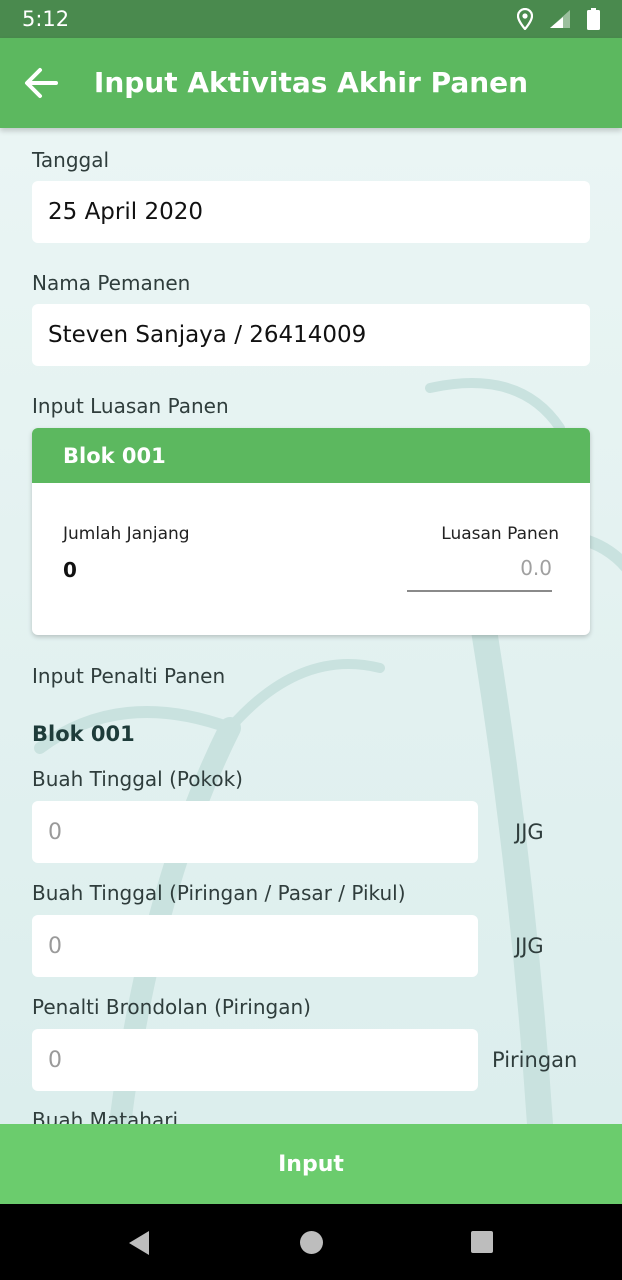 This screenshot has width=622, height=1280. I want to click on input-submit-button: Input, so click(311, 1164).